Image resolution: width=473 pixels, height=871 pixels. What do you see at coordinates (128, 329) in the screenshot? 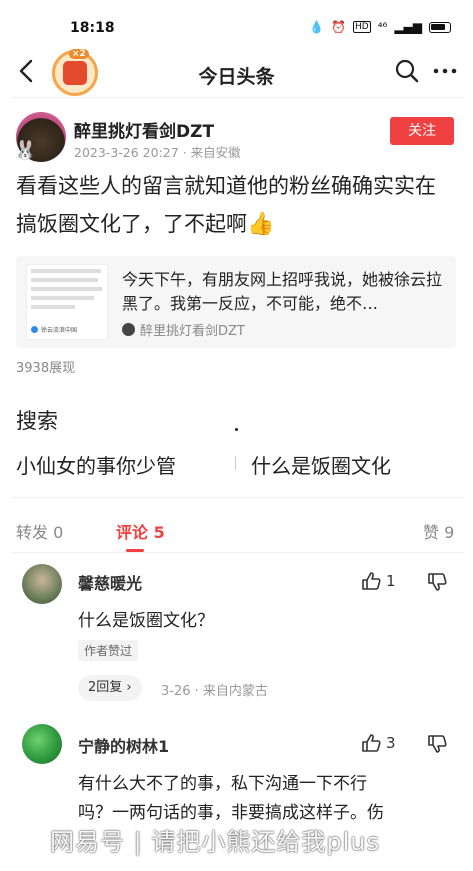
I see `quoted-author-avatar` at bounding box center [128, 329].